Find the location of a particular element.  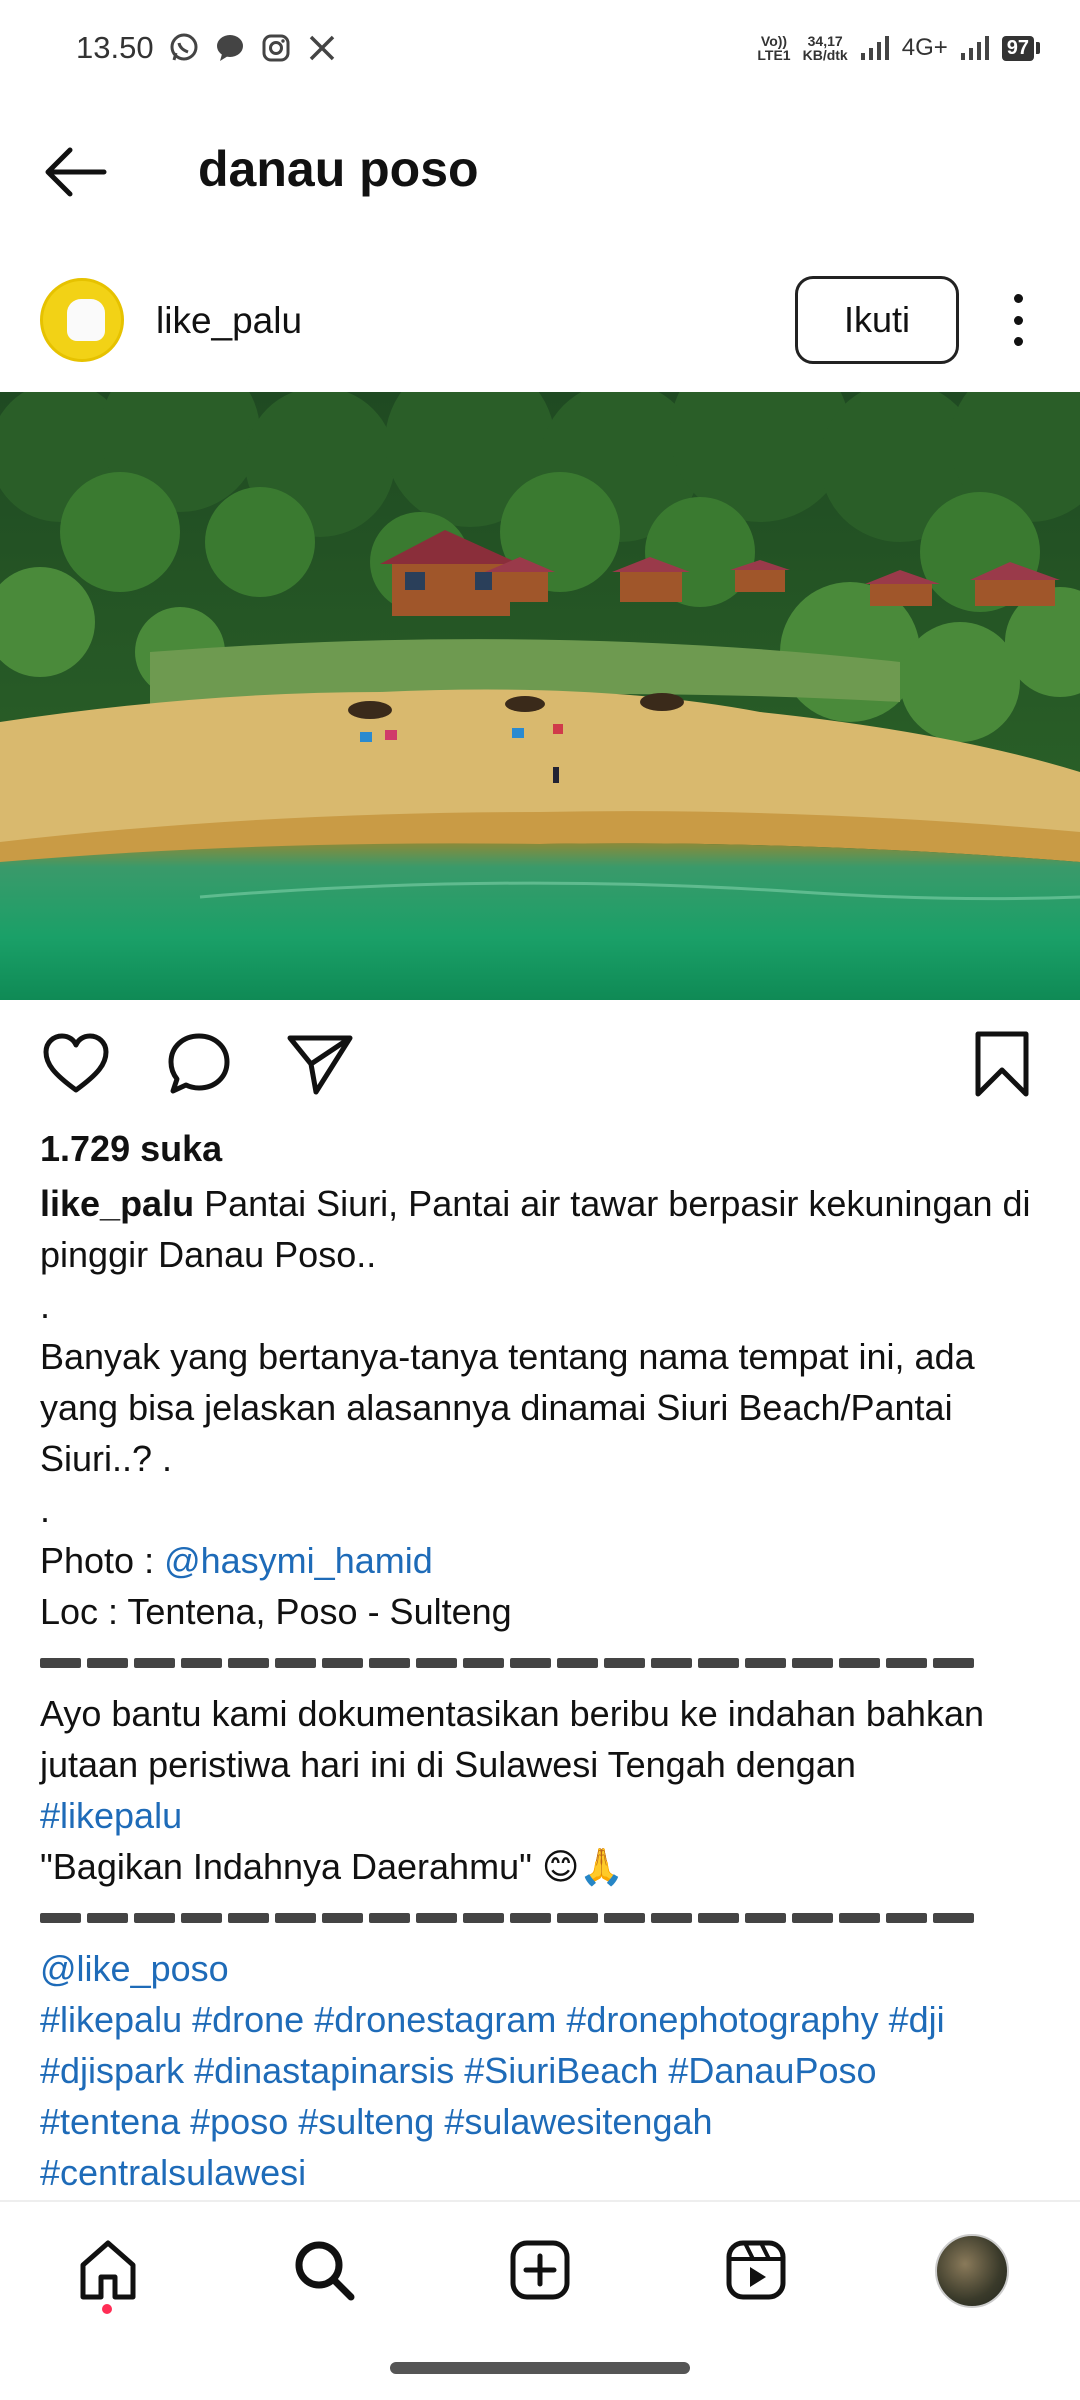

whatsapp-icon is located at coordinates (184, 47).